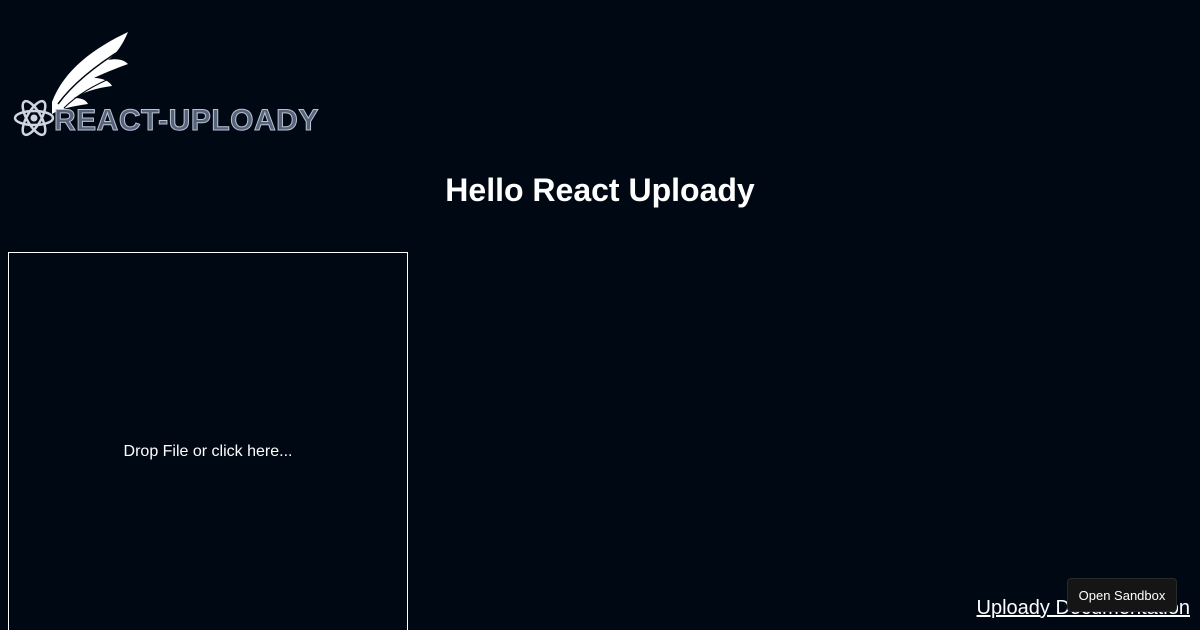 The height and width of the screenshot is (630, 1200). Describe the element at coordinates (1122, 595) in the screenshot. I see `open-sandbox-button: Open Sandbox` at that location.